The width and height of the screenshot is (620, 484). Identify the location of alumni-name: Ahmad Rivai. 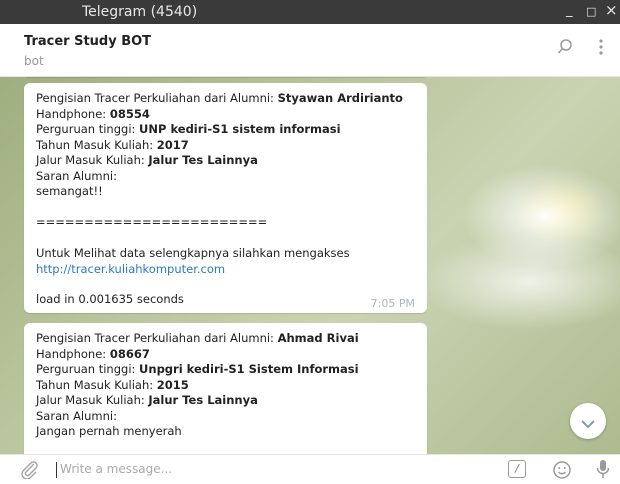
(318, 338).